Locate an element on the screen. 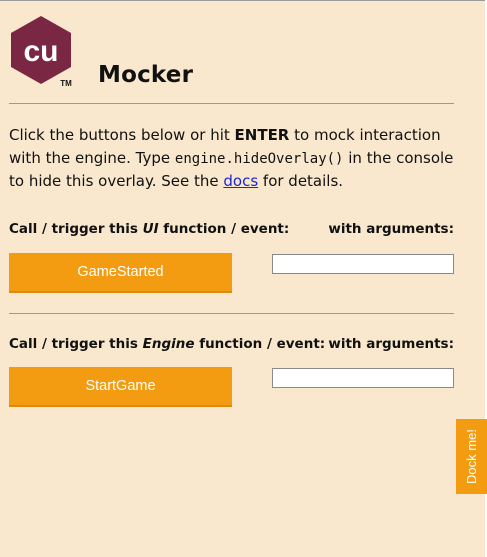 The width and height of the screenshot is (487, 557). top-border is located at coordinates (243, 0).